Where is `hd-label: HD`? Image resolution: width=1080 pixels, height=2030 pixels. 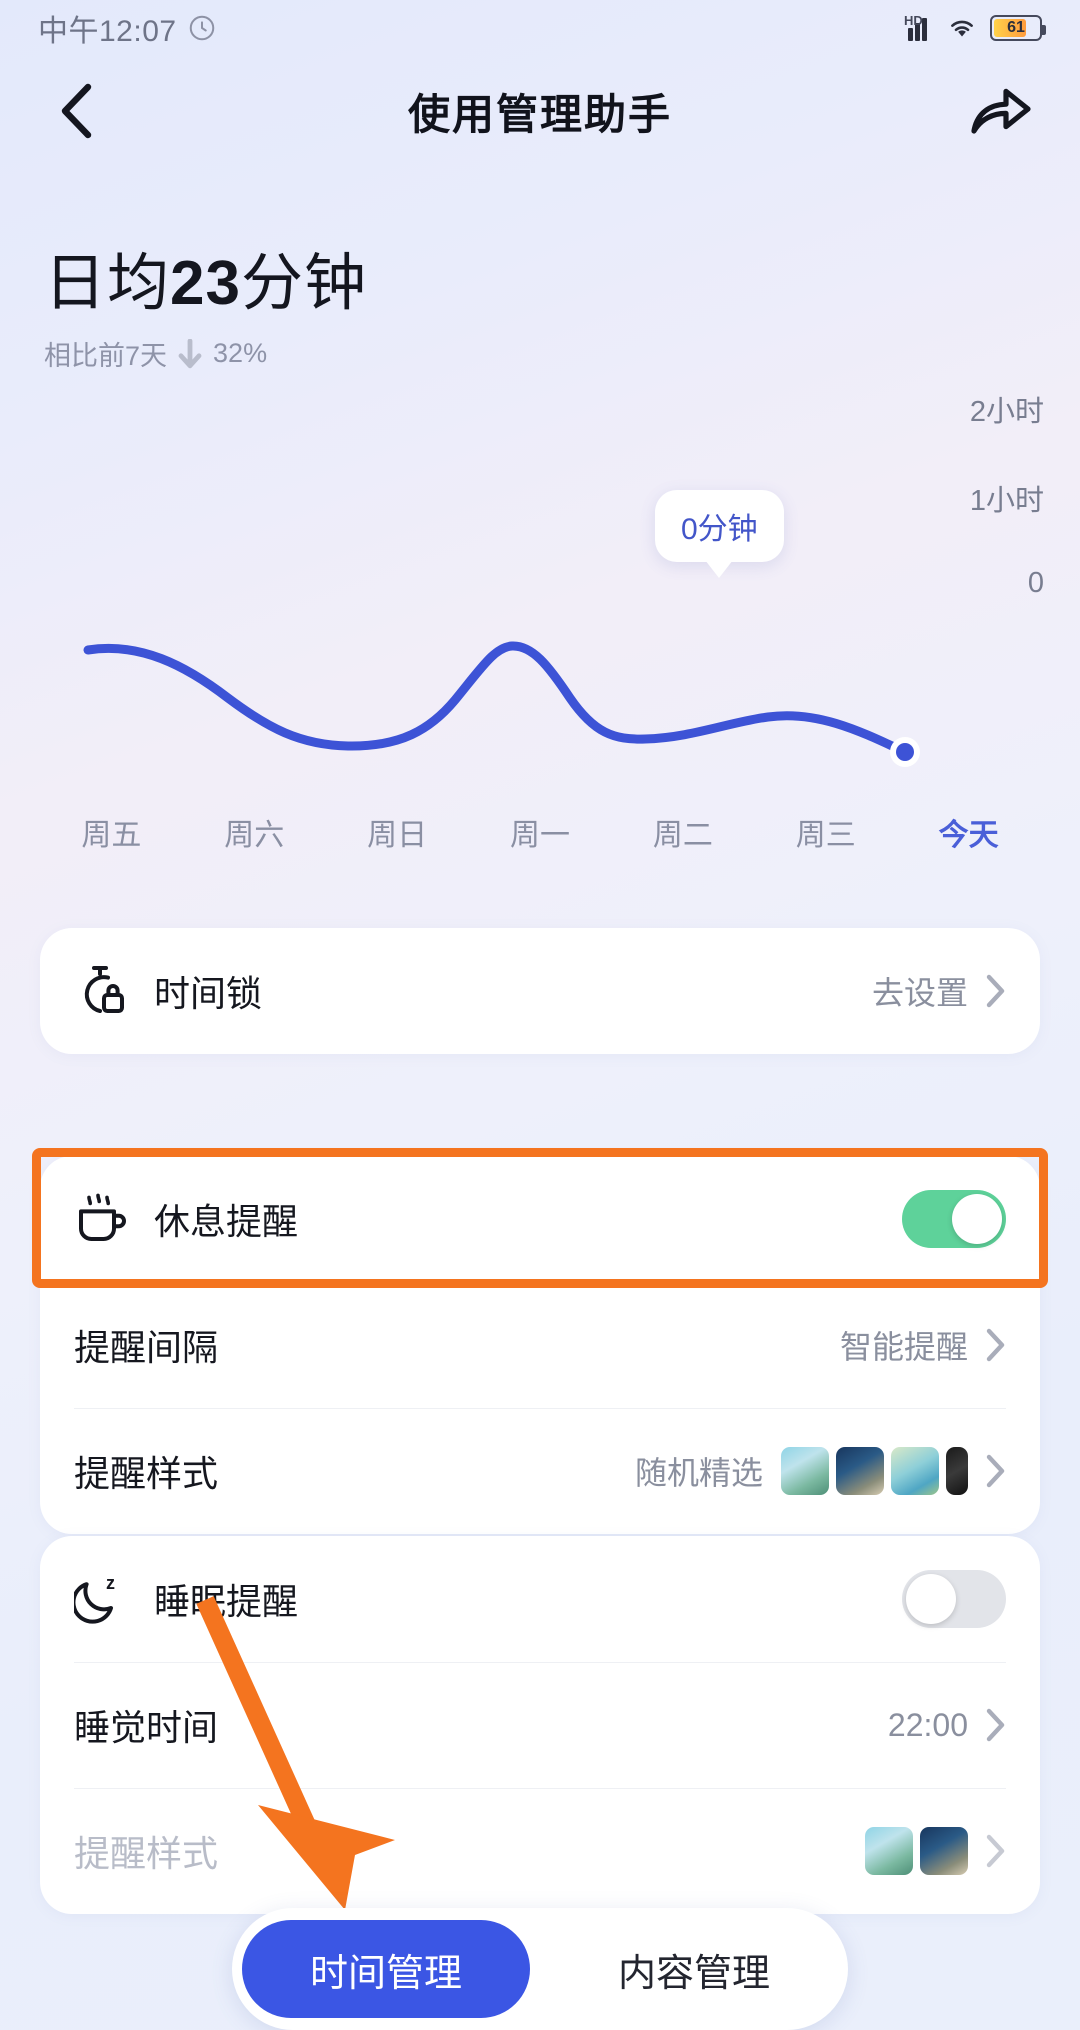
hd-label: HD is located at coordinates (913, 20).